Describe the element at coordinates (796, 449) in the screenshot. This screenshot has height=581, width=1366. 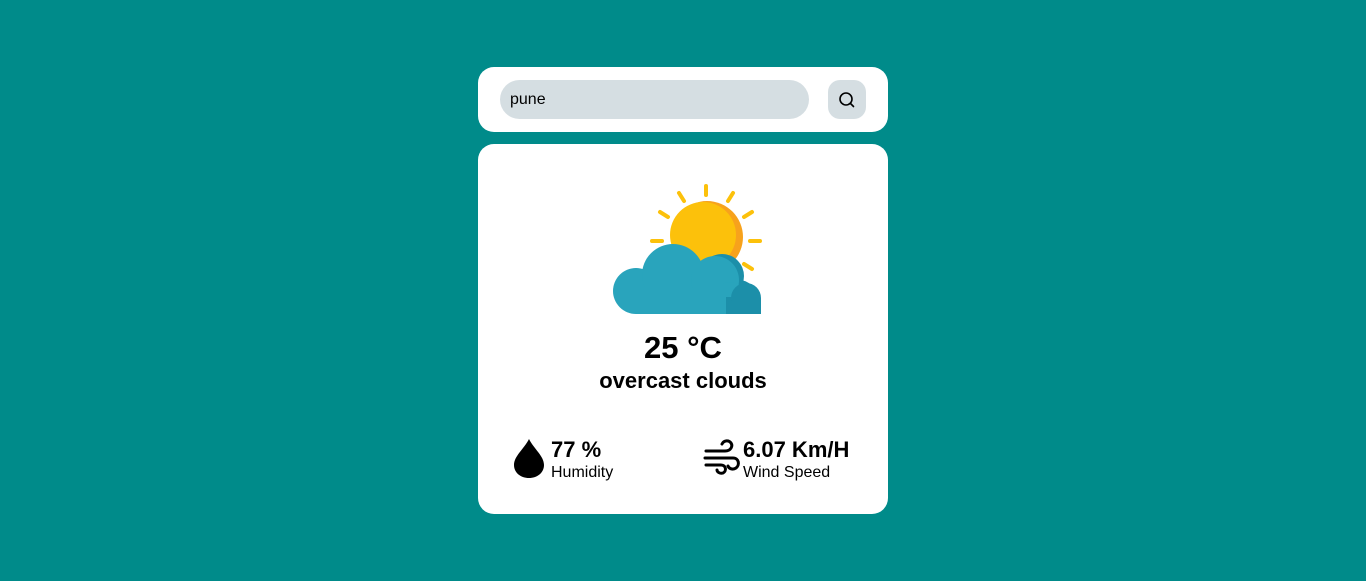
I see `wind-value: 6.07 Km/H` at that location.